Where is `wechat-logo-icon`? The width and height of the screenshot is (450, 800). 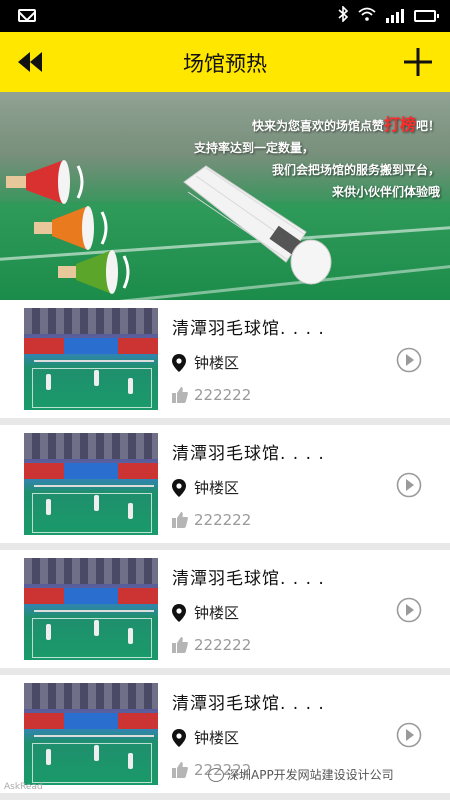
wechat-logo-icon is located at coordinates (216, 774).